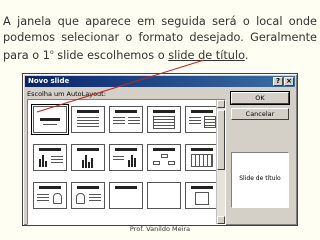  What do you see at coordinates (88, 157) in the screenshot?
I see `layout-chart` at bounding box center [88, 157].